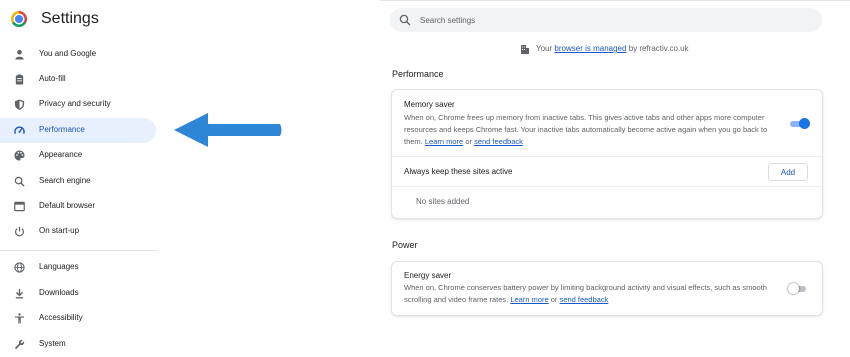 This screenshot has height=357, width=850. What do you see at coordinates (52, 343) in the screenshot?
I see `sidebar-item-label: System` at bounding box center [52, 343].